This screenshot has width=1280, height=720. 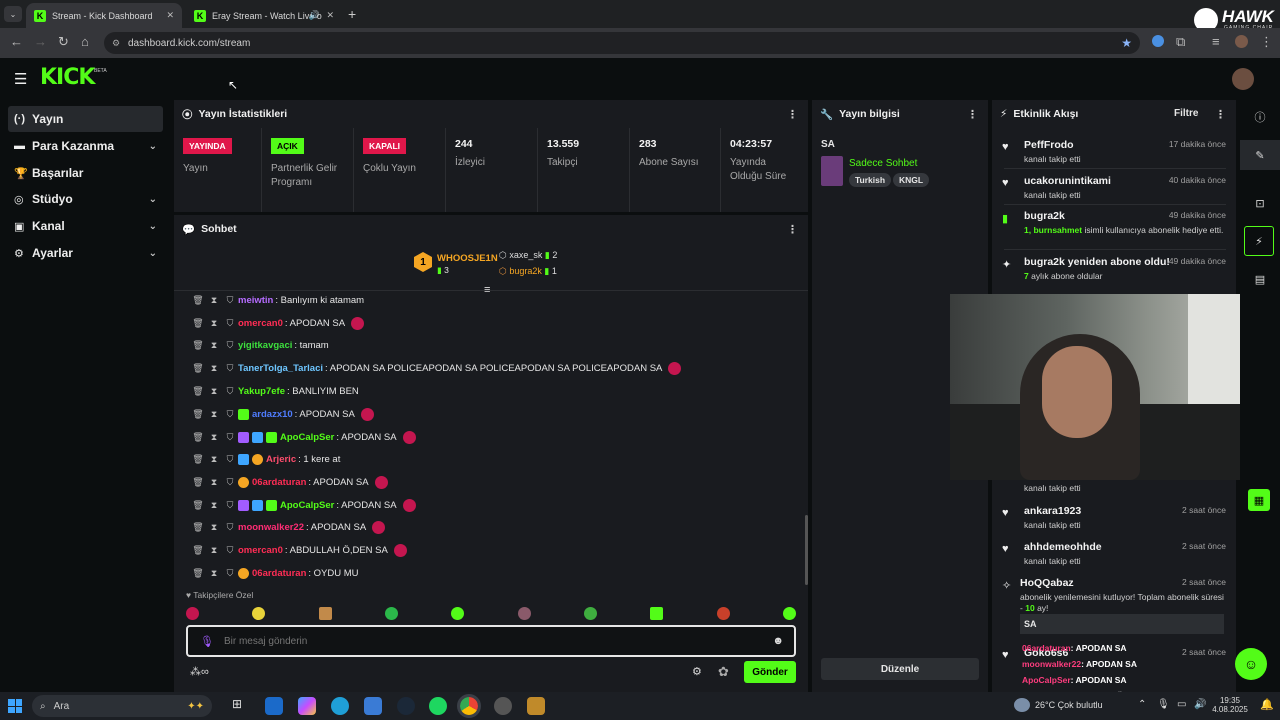 I want to click on sidebar-item-yayin: (·) Yayın, so click(x=85, y=119).